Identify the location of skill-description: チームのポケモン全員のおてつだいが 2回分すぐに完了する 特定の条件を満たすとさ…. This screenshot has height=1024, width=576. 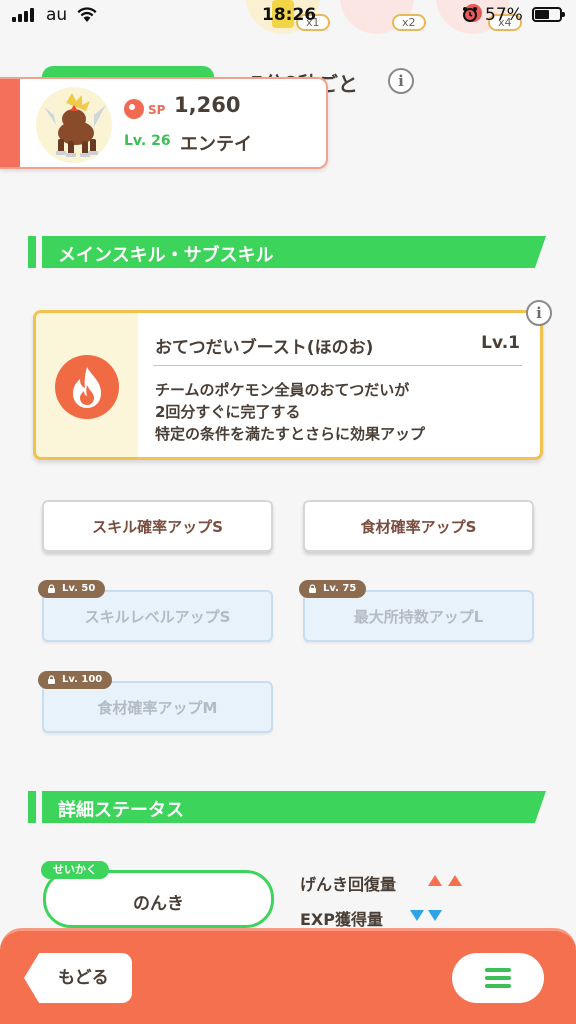
(290, 412).